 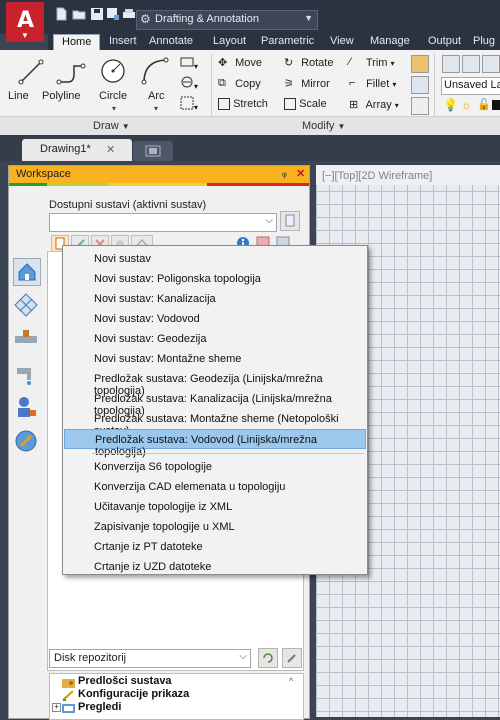 What do you see at coordinates (323, 126) in the screenshot?
I see `modify-panel-title: Modify ▼` at bounding box center [323, 126].